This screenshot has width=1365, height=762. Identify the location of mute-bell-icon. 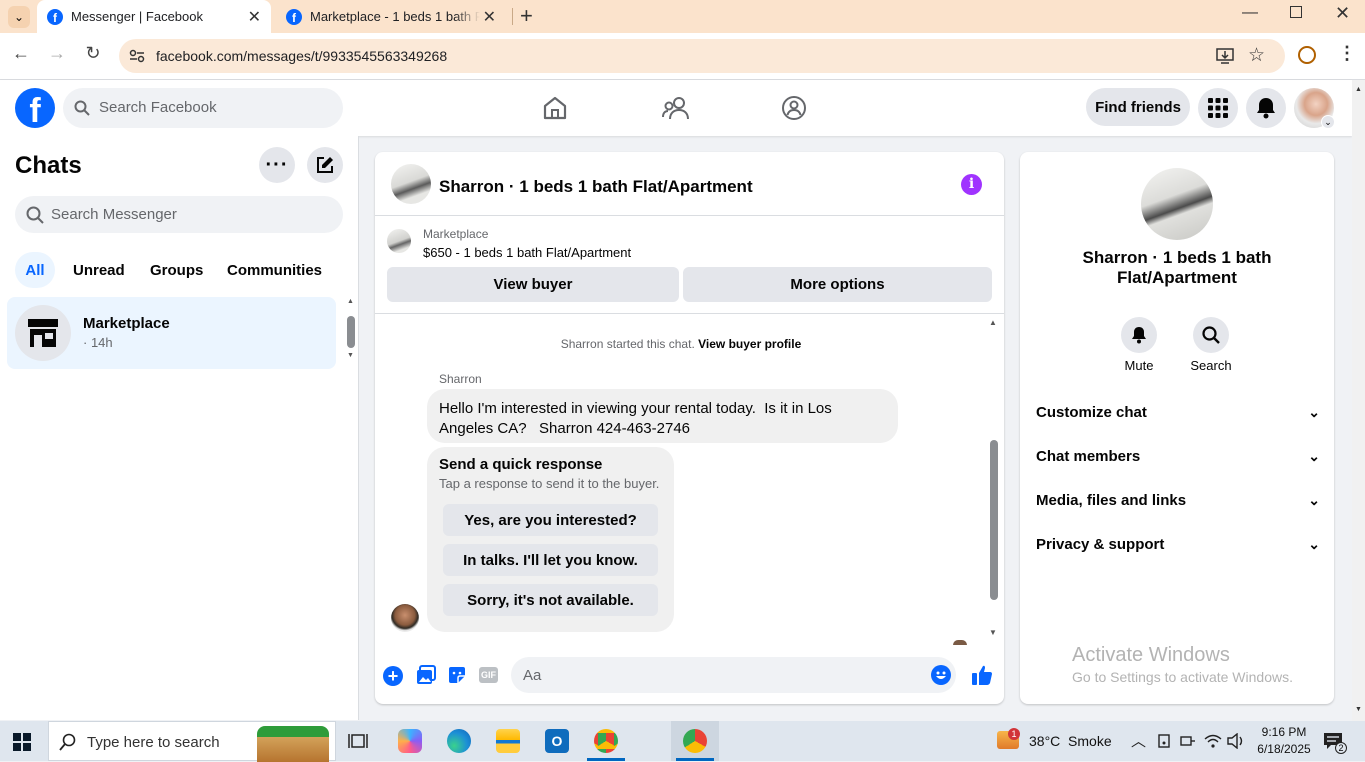
(1139, 335).